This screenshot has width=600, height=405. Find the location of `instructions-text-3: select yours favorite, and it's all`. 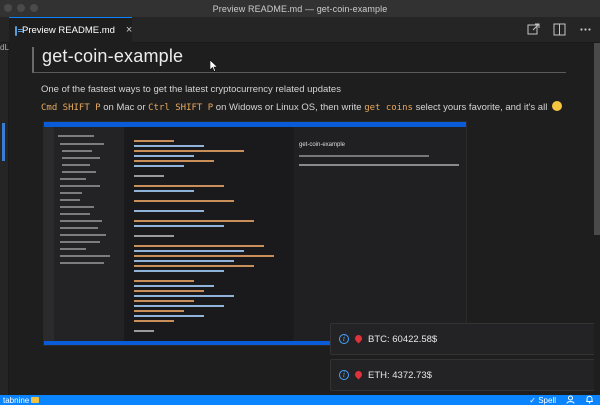

instructions-text-3: select yours favorite, and it's all is located at coordinates (481, 107).